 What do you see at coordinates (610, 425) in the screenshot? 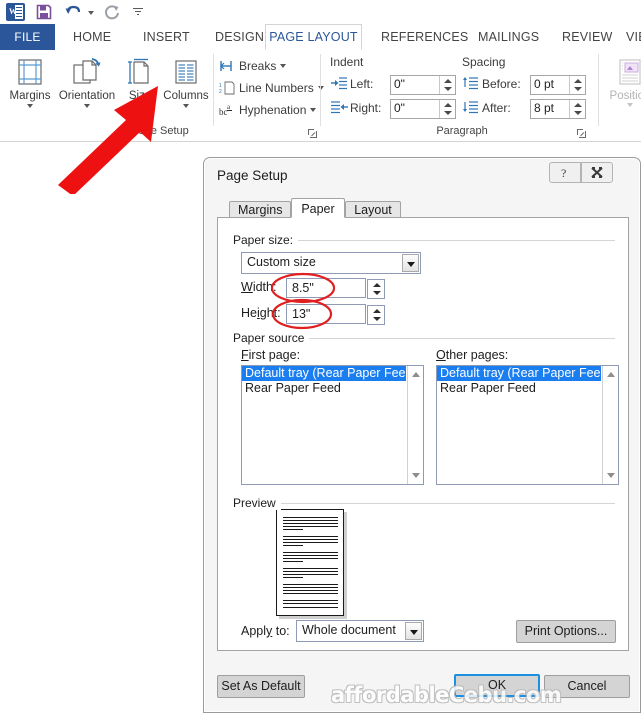
I see `other-pages-scrollbar` at bounding box center [610, 425].